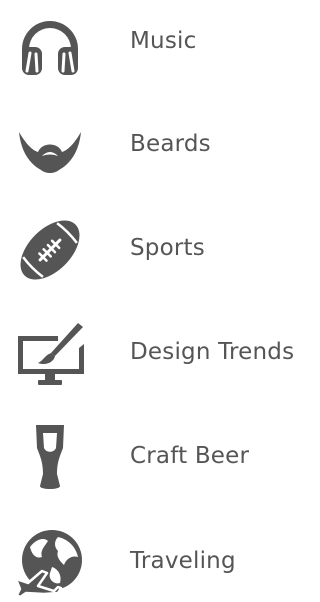 This screenshot has height=602, width=320. I want to click on interest-item-traveling: Traveling, so click(155, 562).